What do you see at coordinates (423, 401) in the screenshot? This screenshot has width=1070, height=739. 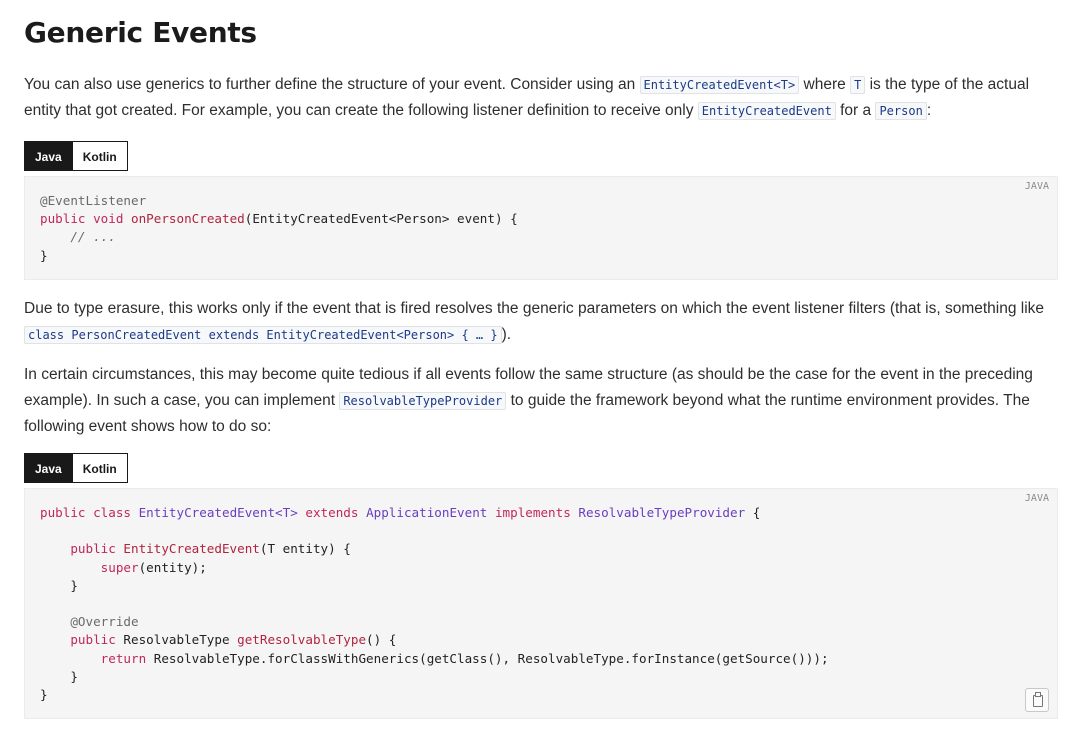 I see `inline-code-resolvable-type-provider: ResolvableTypeProvider` at bounding box center [423, 401].